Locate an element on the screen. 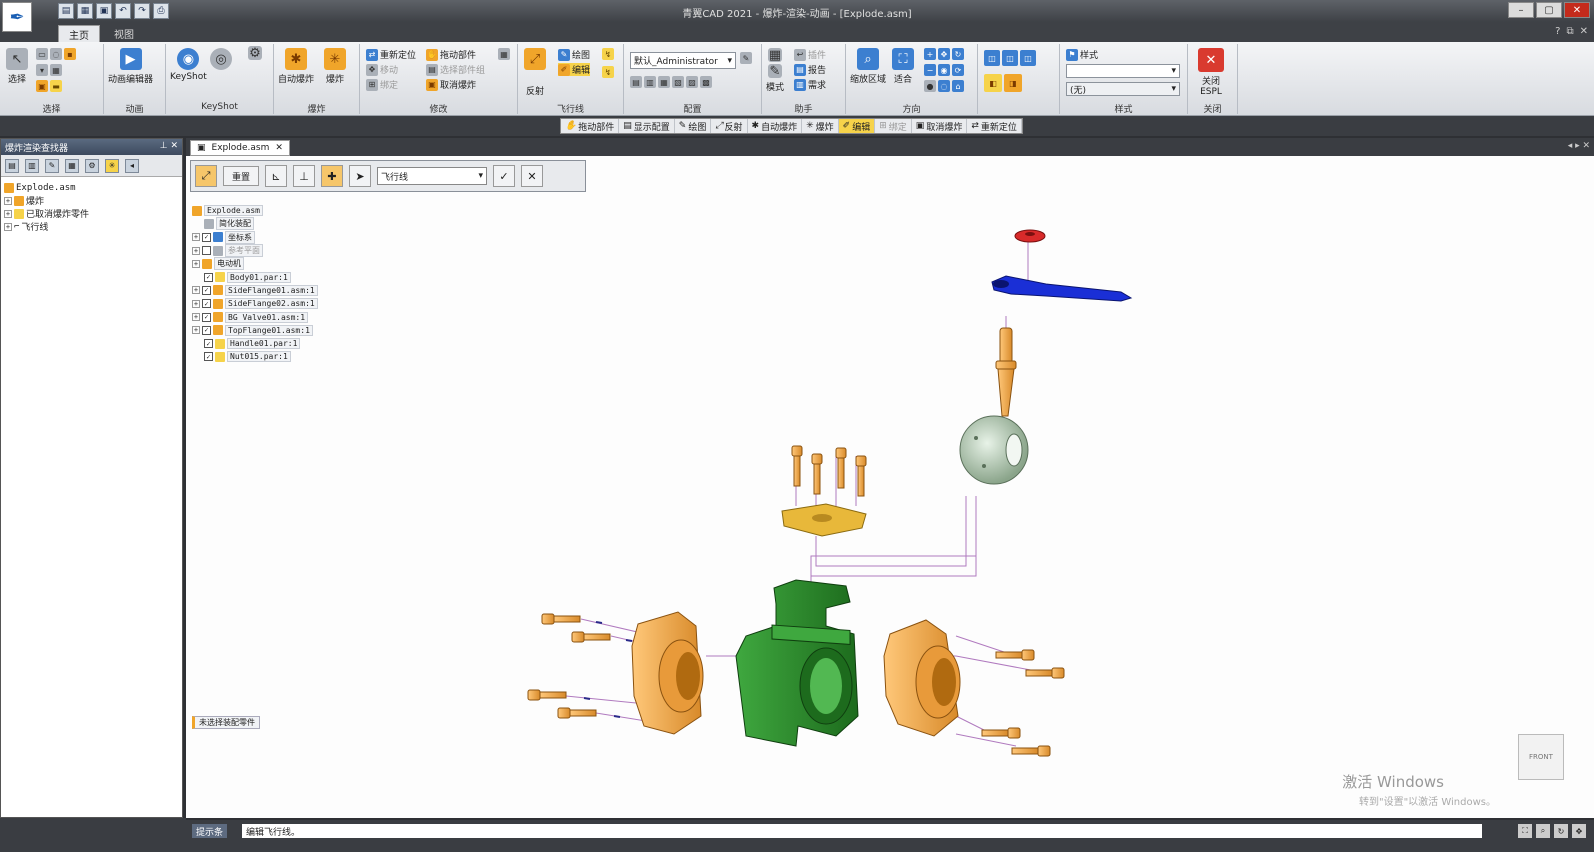 Image resolution: width=1594 pixels, height=852 pixels. auto-explode-button: ✱ 自动爆炸 is located at coordinates (296, 66).